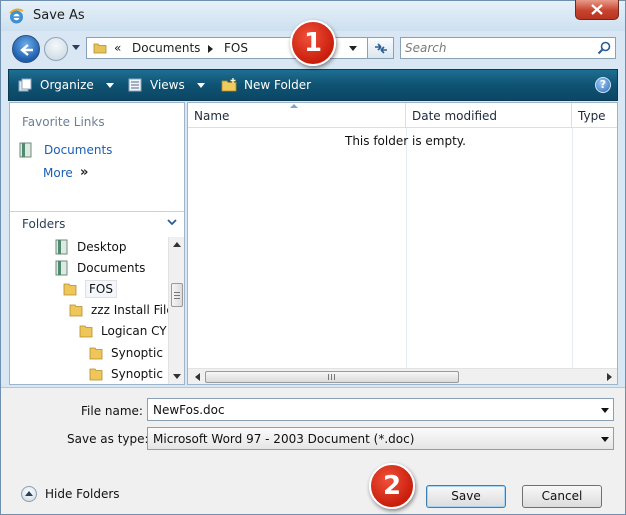  I want to click on arrow-left-icon, so click(26, 50).